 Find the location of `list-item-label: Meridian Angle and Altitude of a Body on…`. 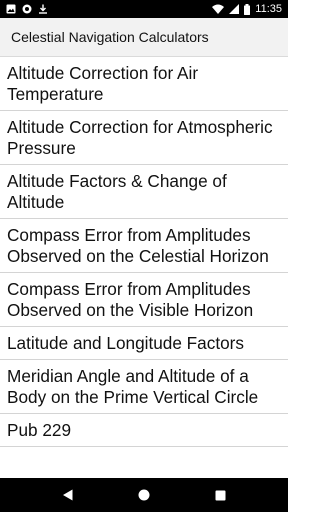

list-item-label: Meridian Angle and Altitude of a Body on… is located at coordinates (133, 386).